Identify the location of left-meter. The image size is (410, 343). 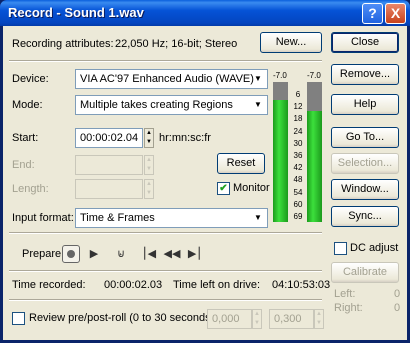
(280, 152).